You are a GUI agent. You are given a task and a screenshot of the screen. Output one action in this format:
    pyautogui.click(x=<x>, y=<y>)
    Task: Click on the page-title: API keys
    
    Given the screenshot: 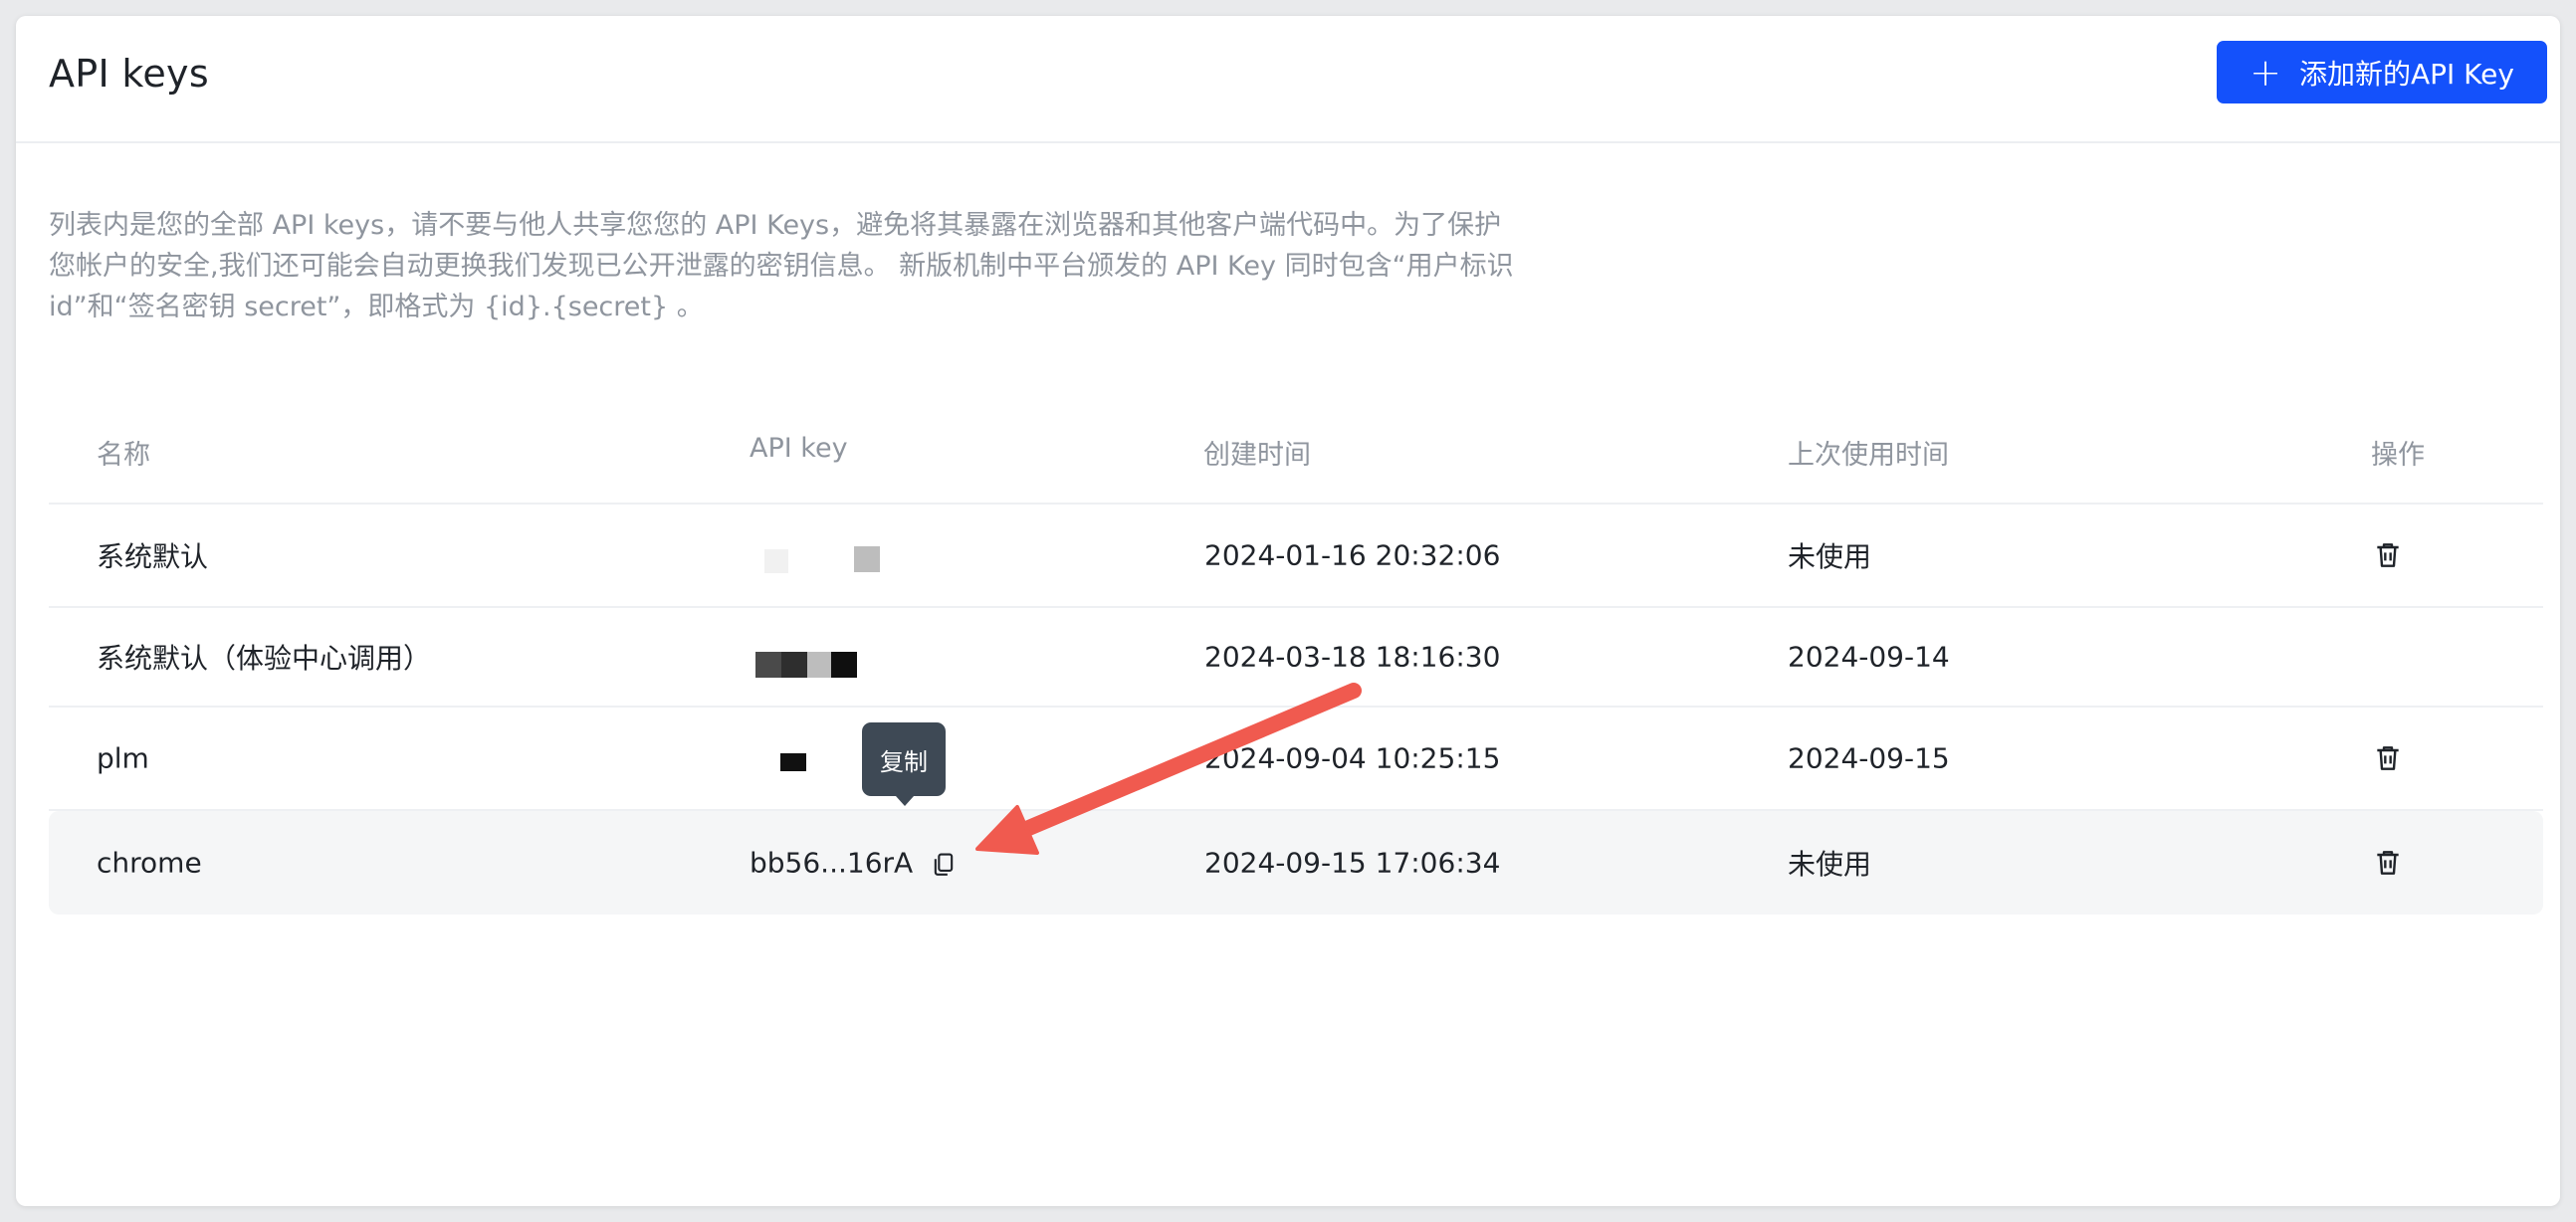 What is the action you would take?
    pyautogui.click(x=129, y=74)
    